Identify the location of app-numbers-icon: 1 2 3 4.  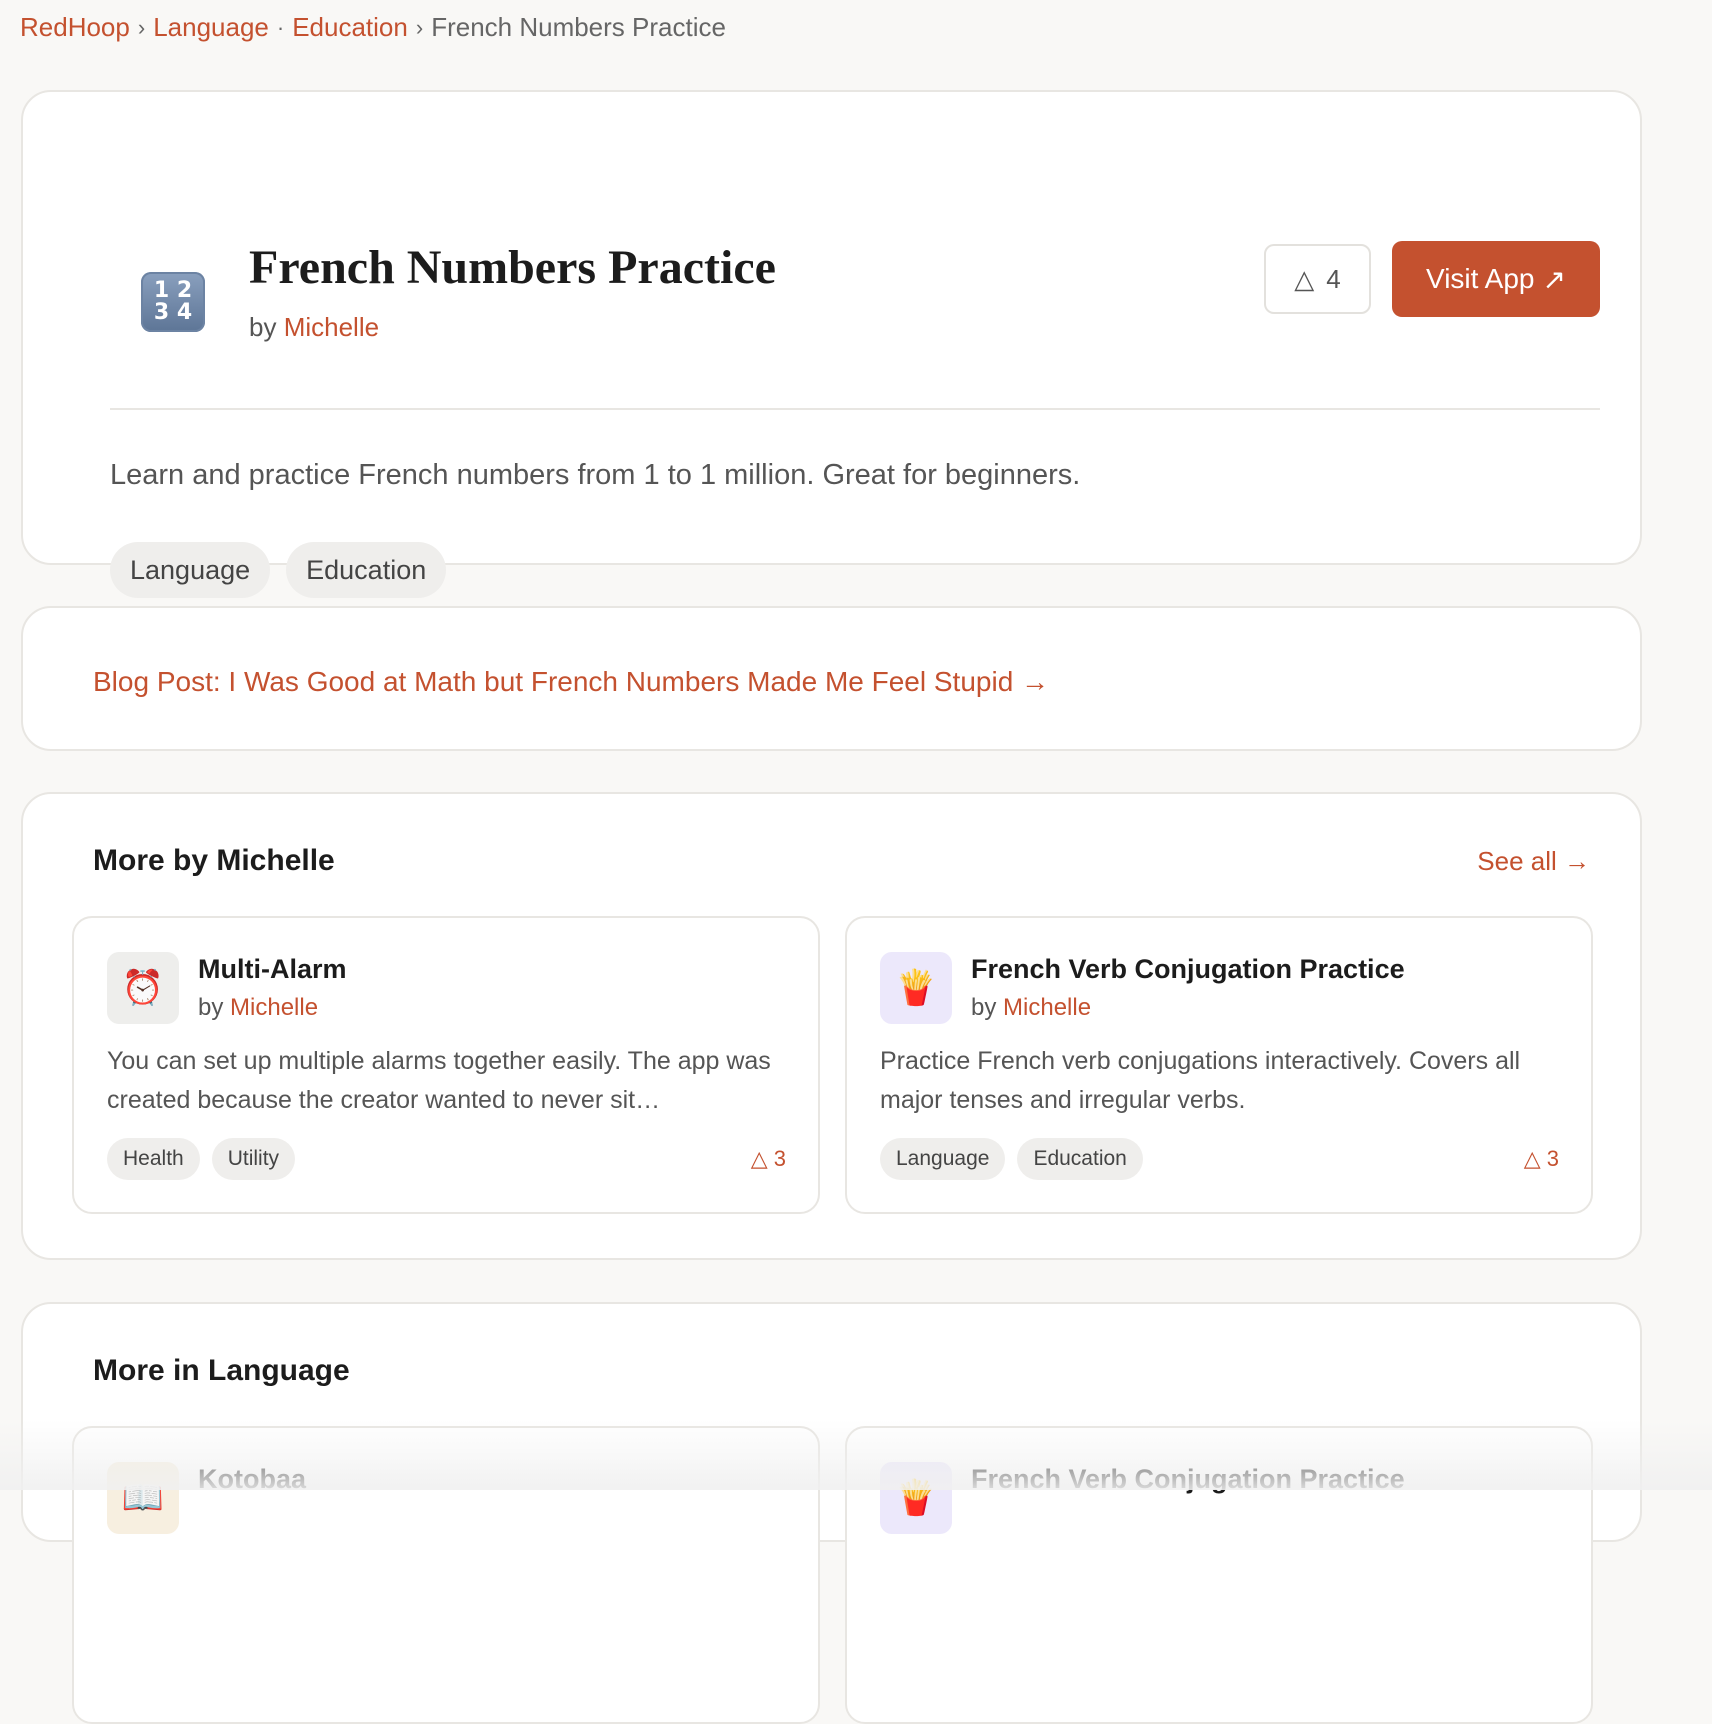
(173, 302).